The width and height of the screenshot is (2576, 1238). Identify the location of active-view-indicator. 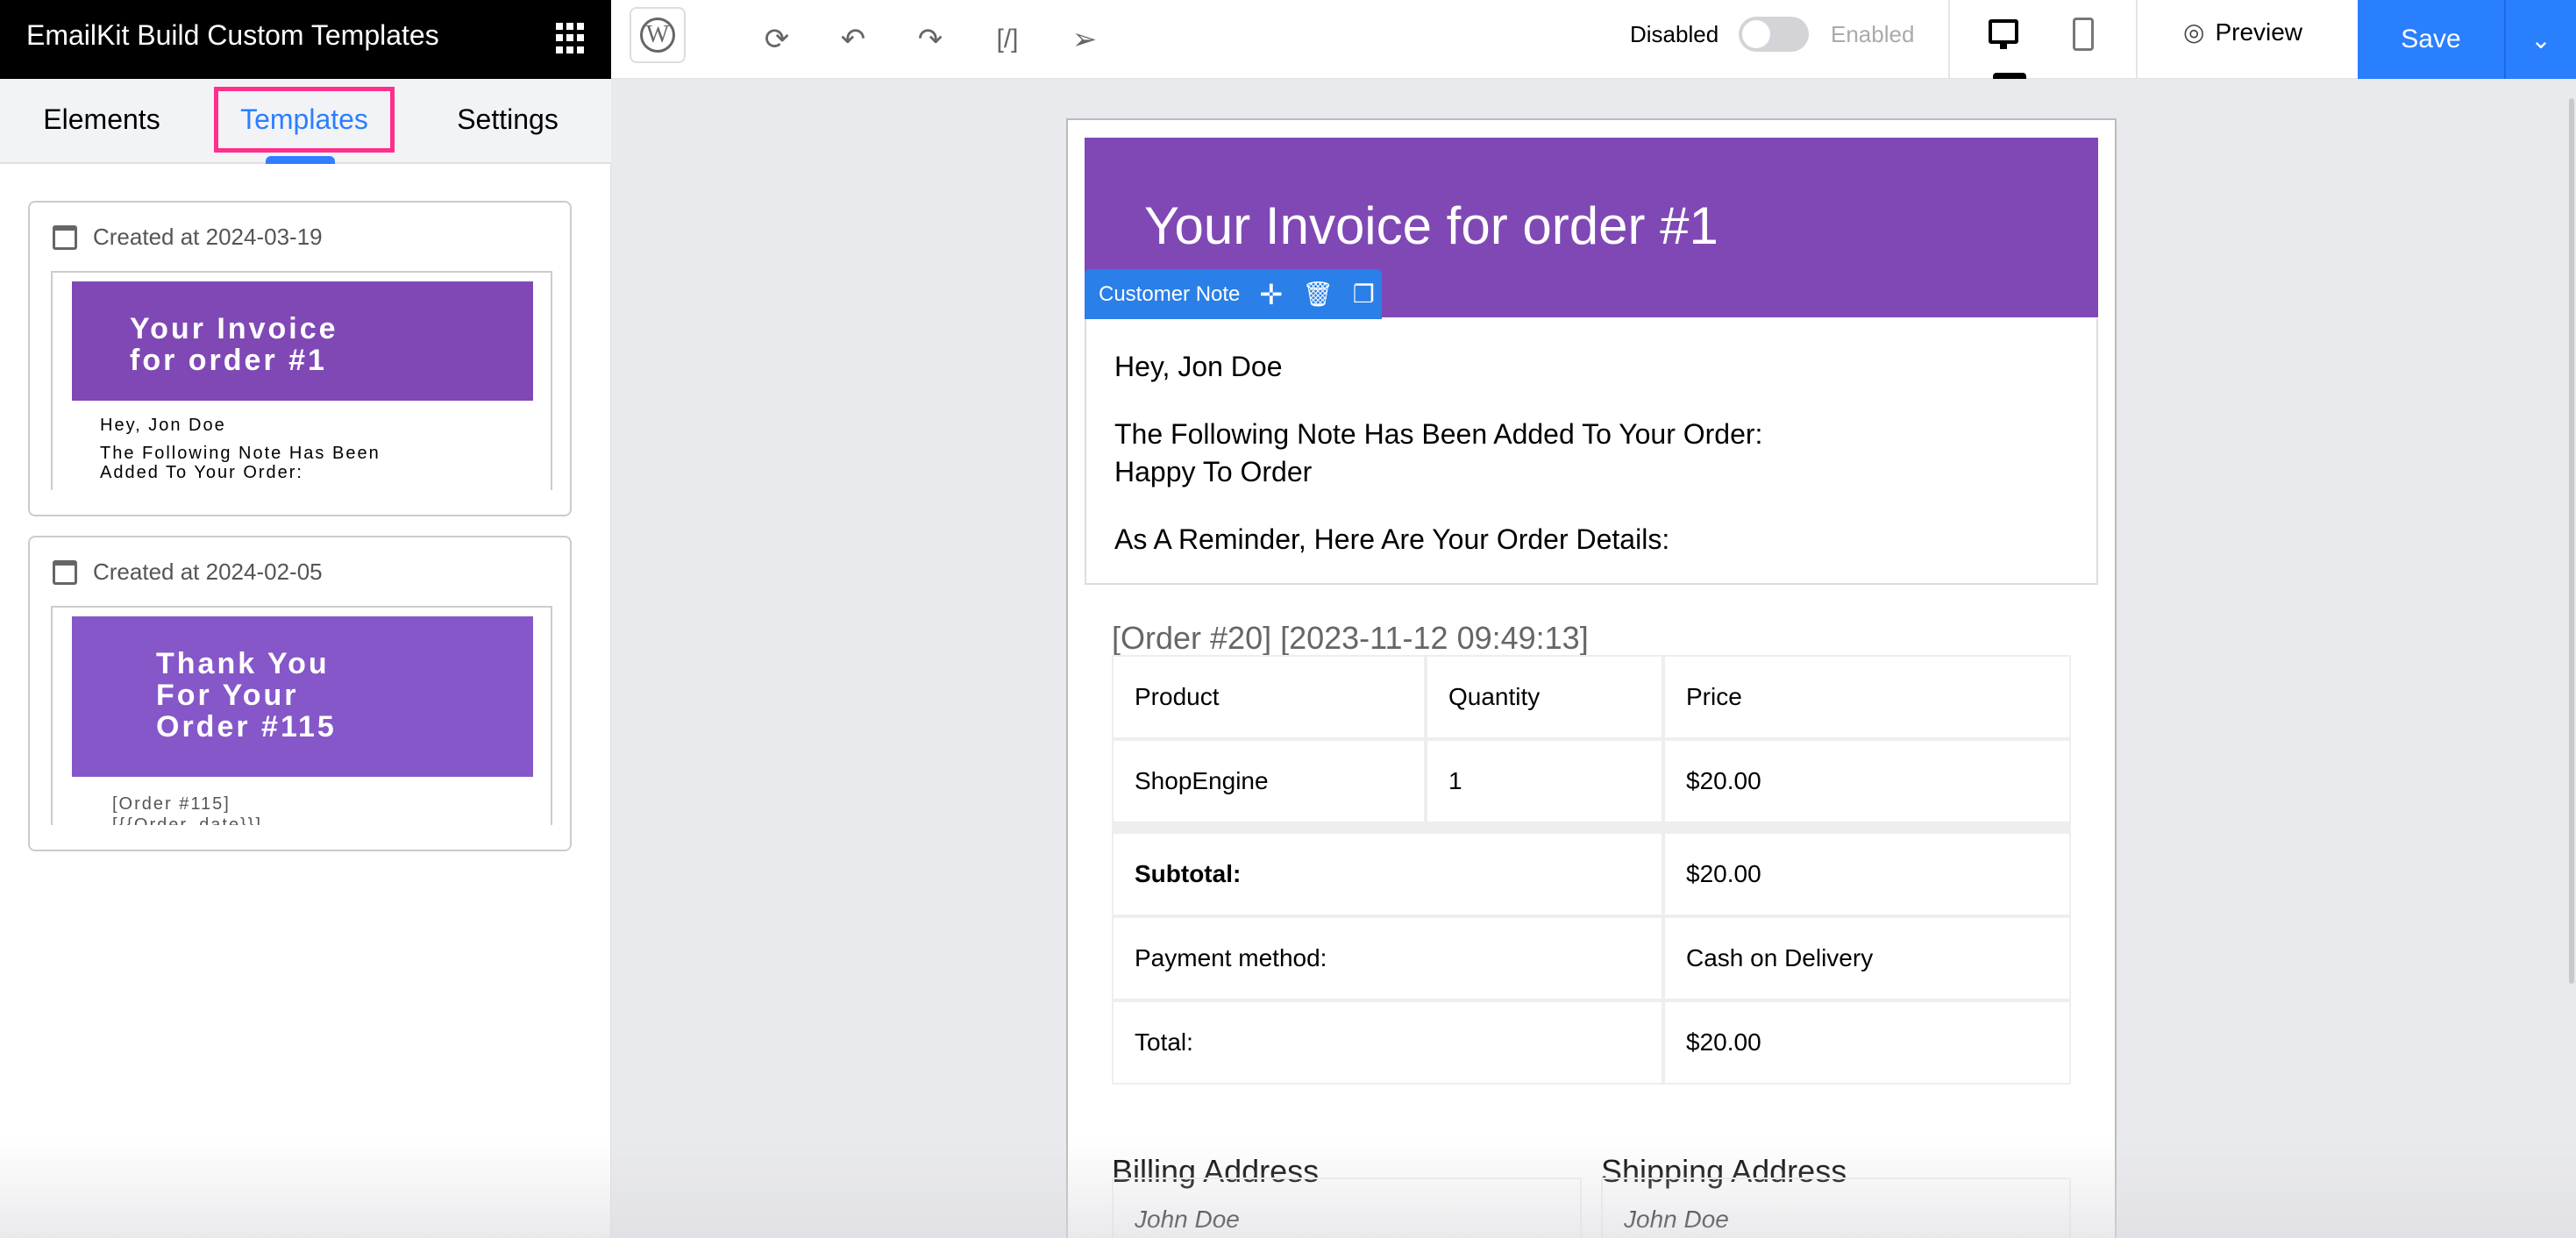
(2009, 76).